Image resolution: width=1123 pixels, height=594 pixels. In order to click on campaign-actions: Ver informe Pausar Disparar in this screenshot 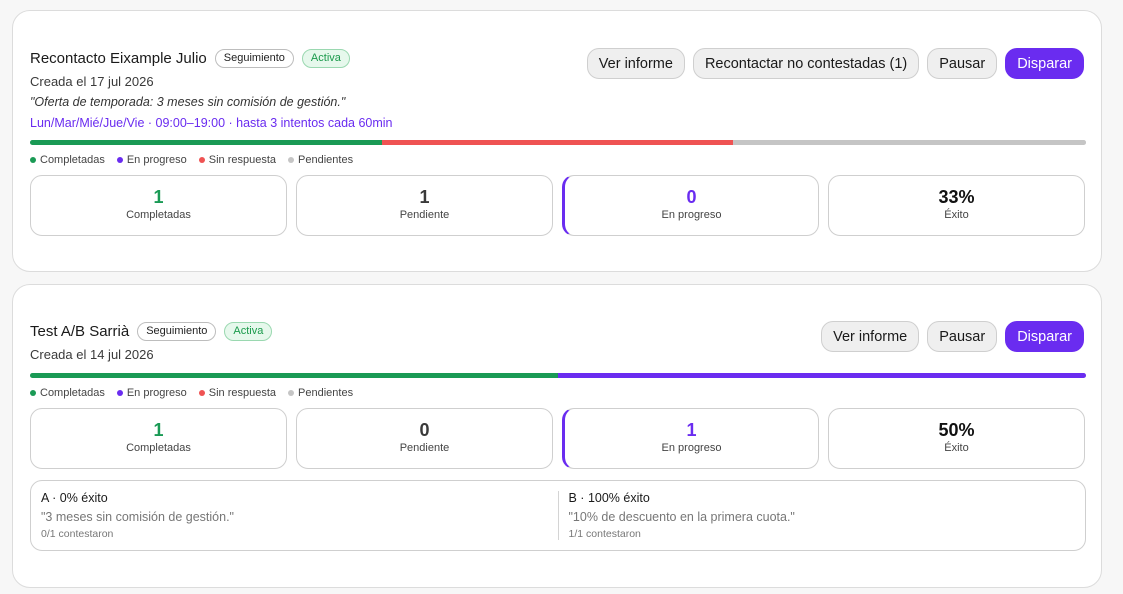, I will do `click(952, 336)`.